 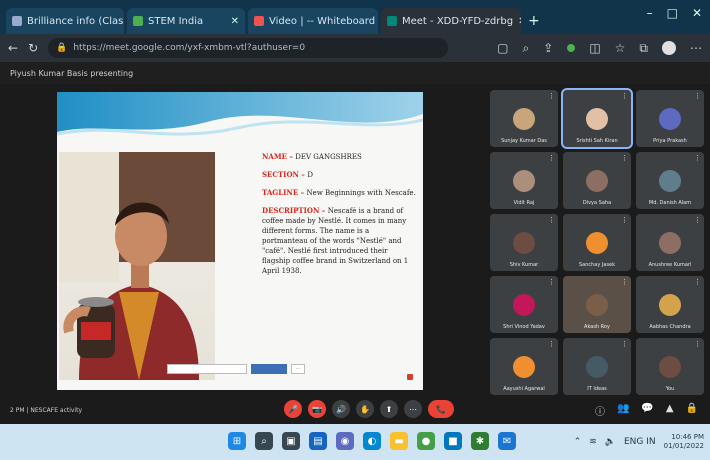 What do you see at coordinates (696, 48) in the screenshot?
I see `menu-icon: ⋯` at bounding box center [696, 48].